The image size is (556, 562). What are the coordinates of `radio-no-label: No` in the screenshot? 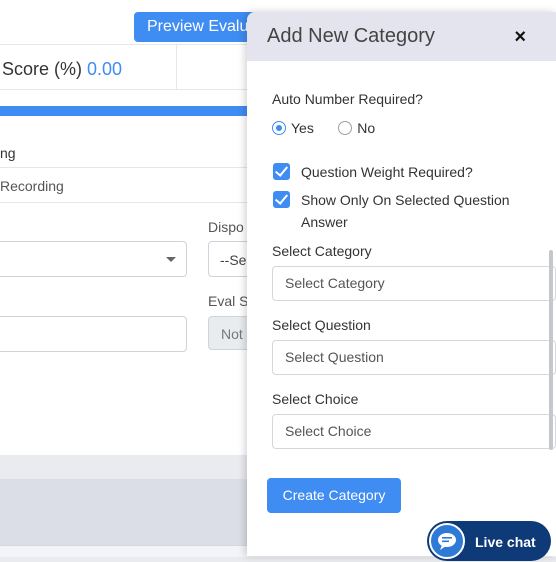 It's located at (366, 127).